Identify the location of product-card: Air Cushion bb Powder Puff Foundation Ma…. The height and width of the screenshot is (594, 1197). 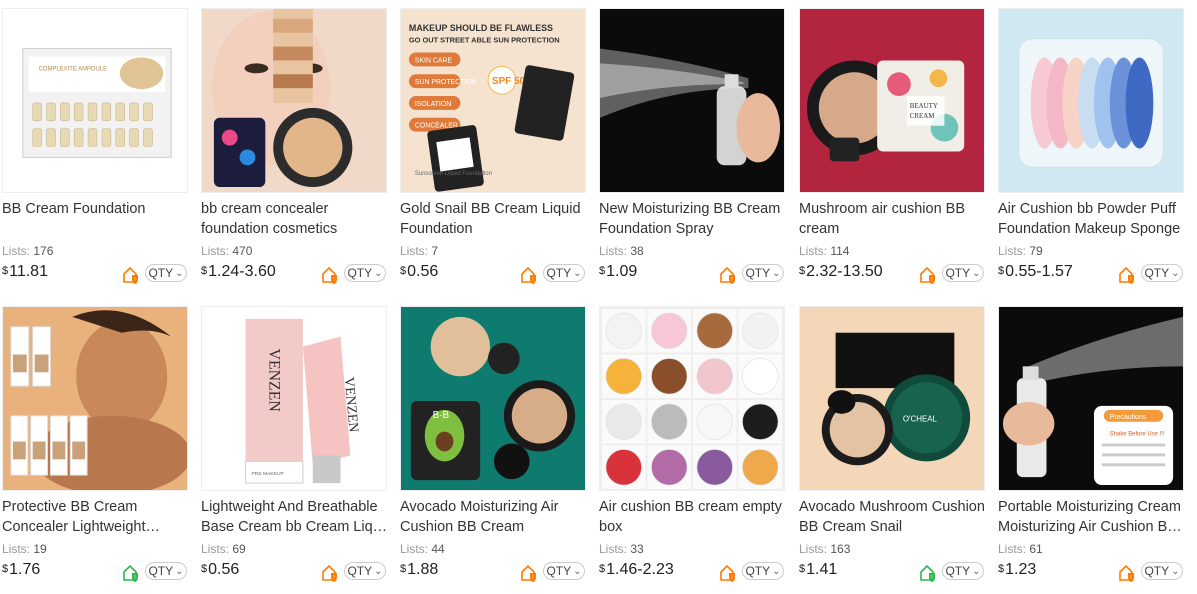
(1092, 145).